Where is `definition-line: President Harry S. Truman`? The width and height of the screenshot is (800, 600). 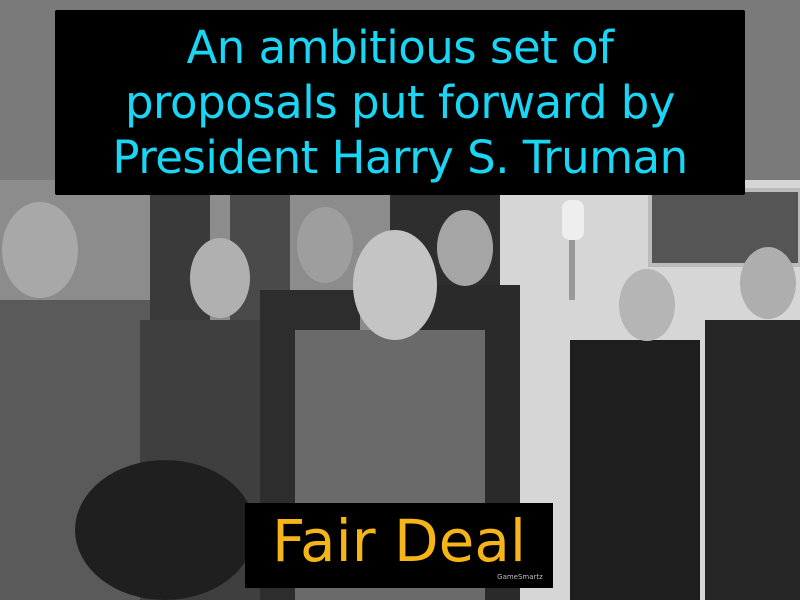 definition-line: President Harry S. Truman is located at coordinates (400, 157).